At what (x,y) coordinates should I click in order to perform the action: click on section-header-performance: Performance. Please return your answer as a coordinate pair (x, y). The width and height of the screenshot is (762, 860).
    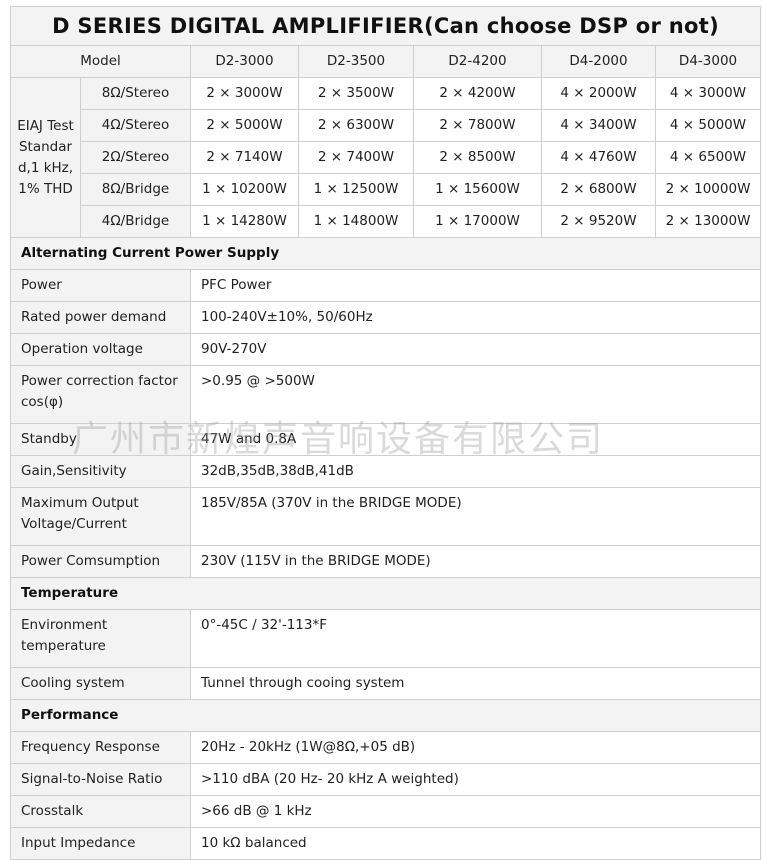
    Looking at the image, I should click on (385, 715).